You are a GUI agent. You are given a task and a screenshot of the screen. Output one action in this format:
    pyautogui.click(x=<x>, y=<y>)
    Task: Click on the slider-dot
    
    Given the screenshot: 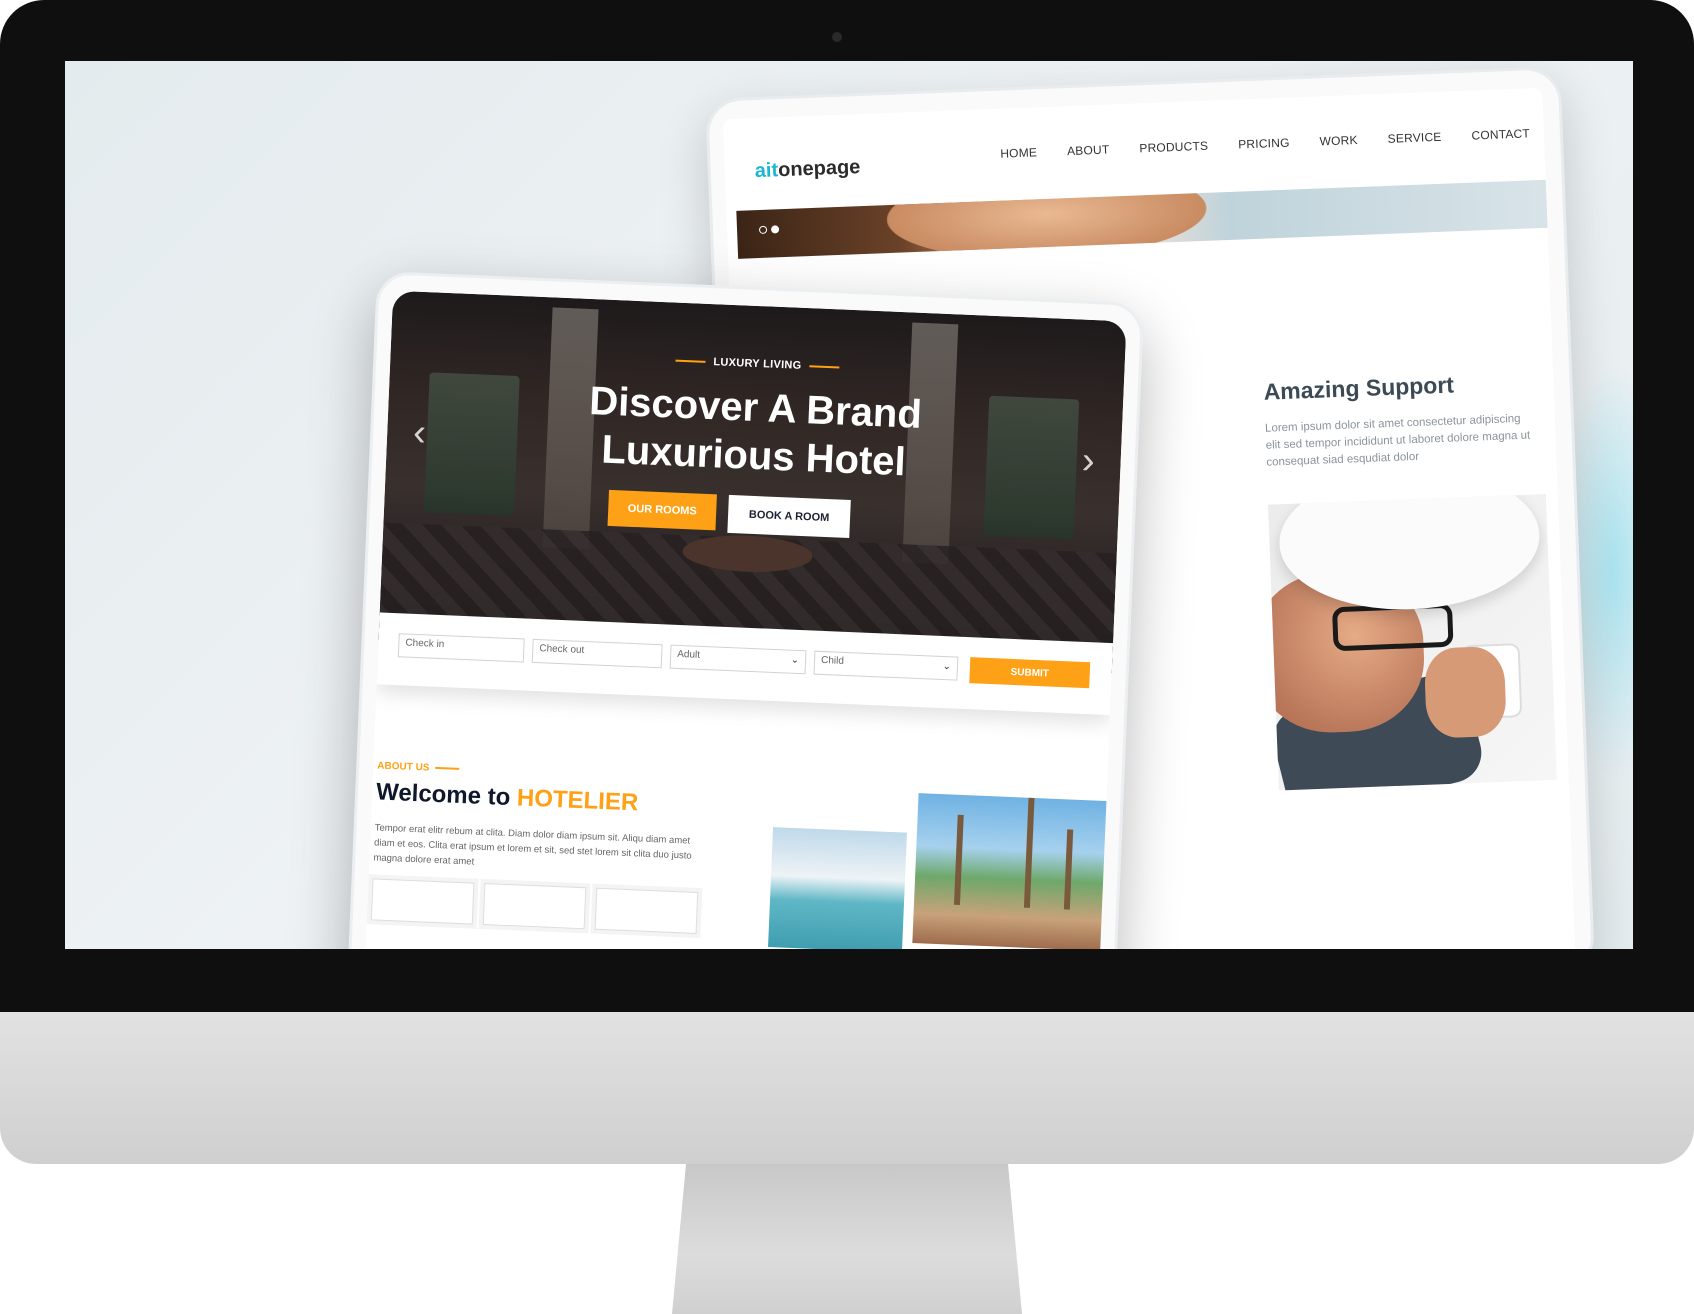 What is the action you would take?
    pyautogui.click(x=763, y=230)
    